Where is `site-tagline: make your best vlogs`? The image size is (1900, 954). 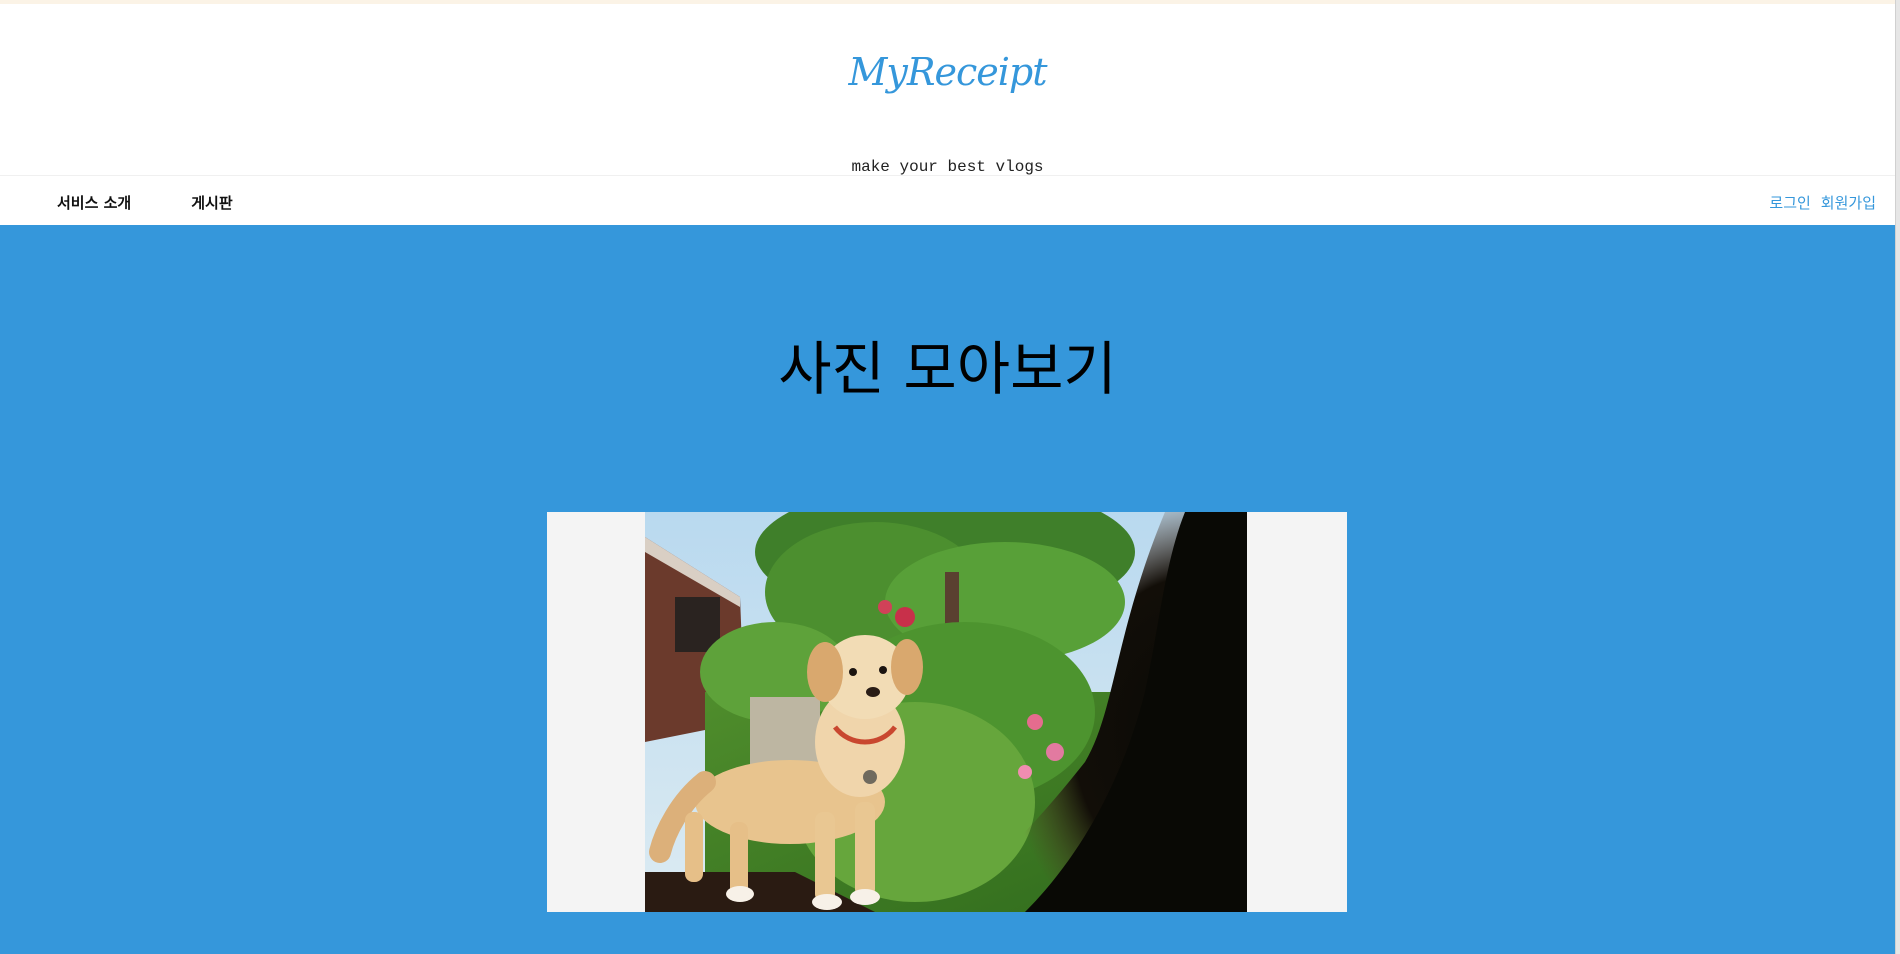 site-tagline: make your best vlogs is located at coordinates (947, 167).